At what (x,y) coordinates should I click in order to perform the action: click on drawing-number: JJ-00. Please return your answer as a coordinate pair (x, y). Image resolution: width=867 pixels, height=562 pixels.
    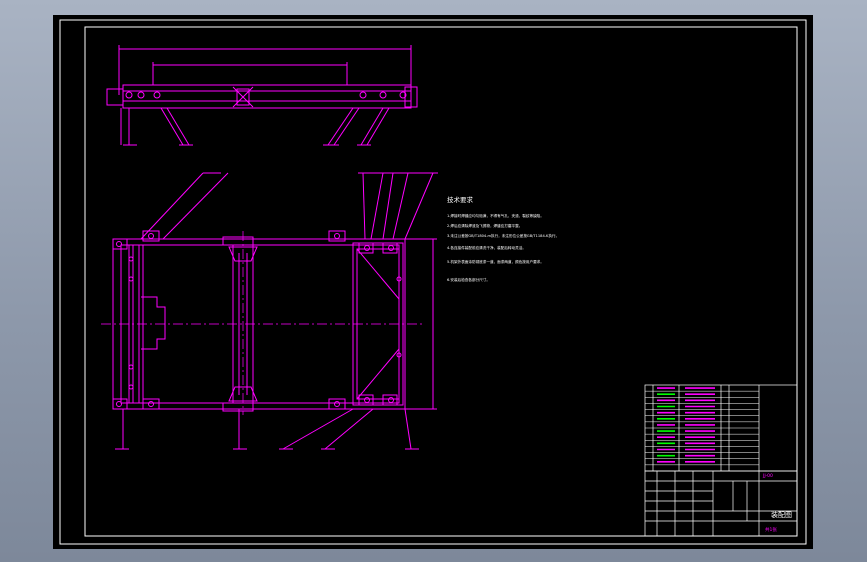
    Looking at the image, I should click on (767, 476).